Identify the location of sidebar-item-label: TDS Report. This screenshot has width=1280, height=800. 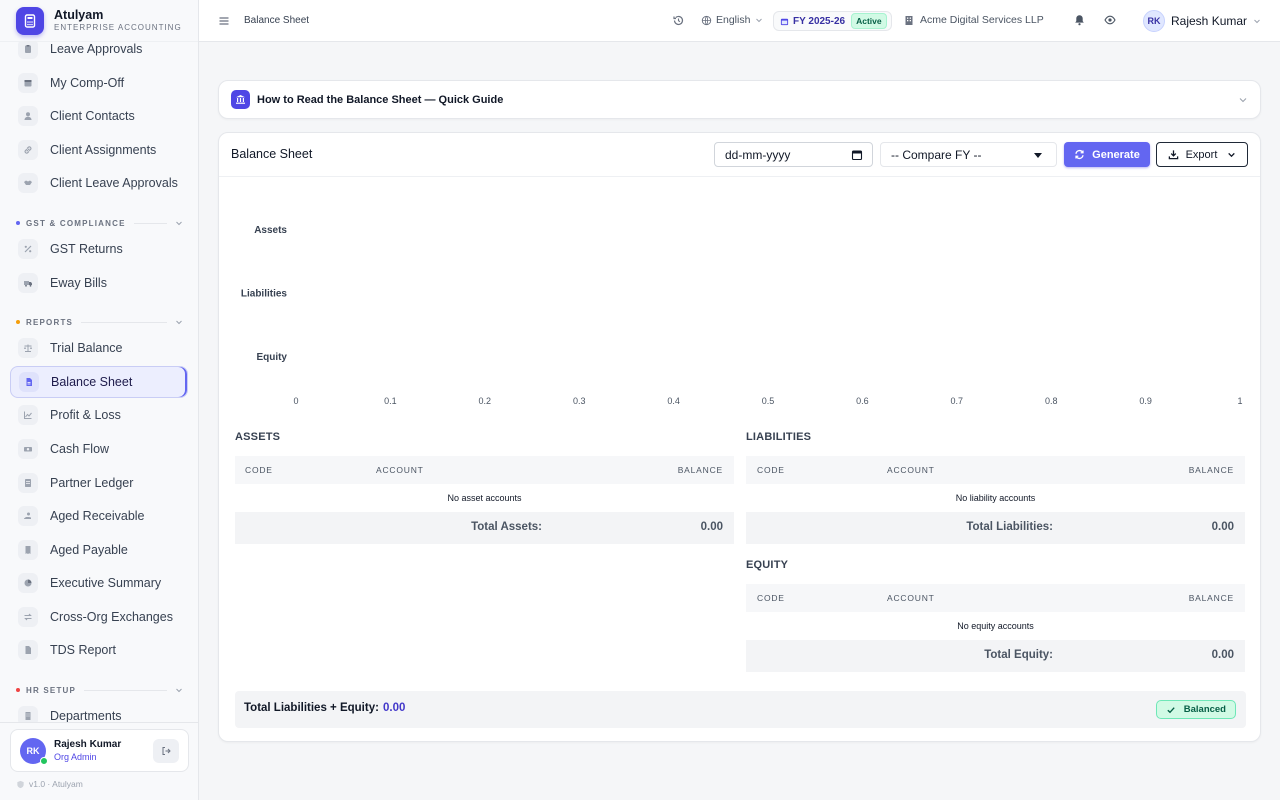
(83, 650).